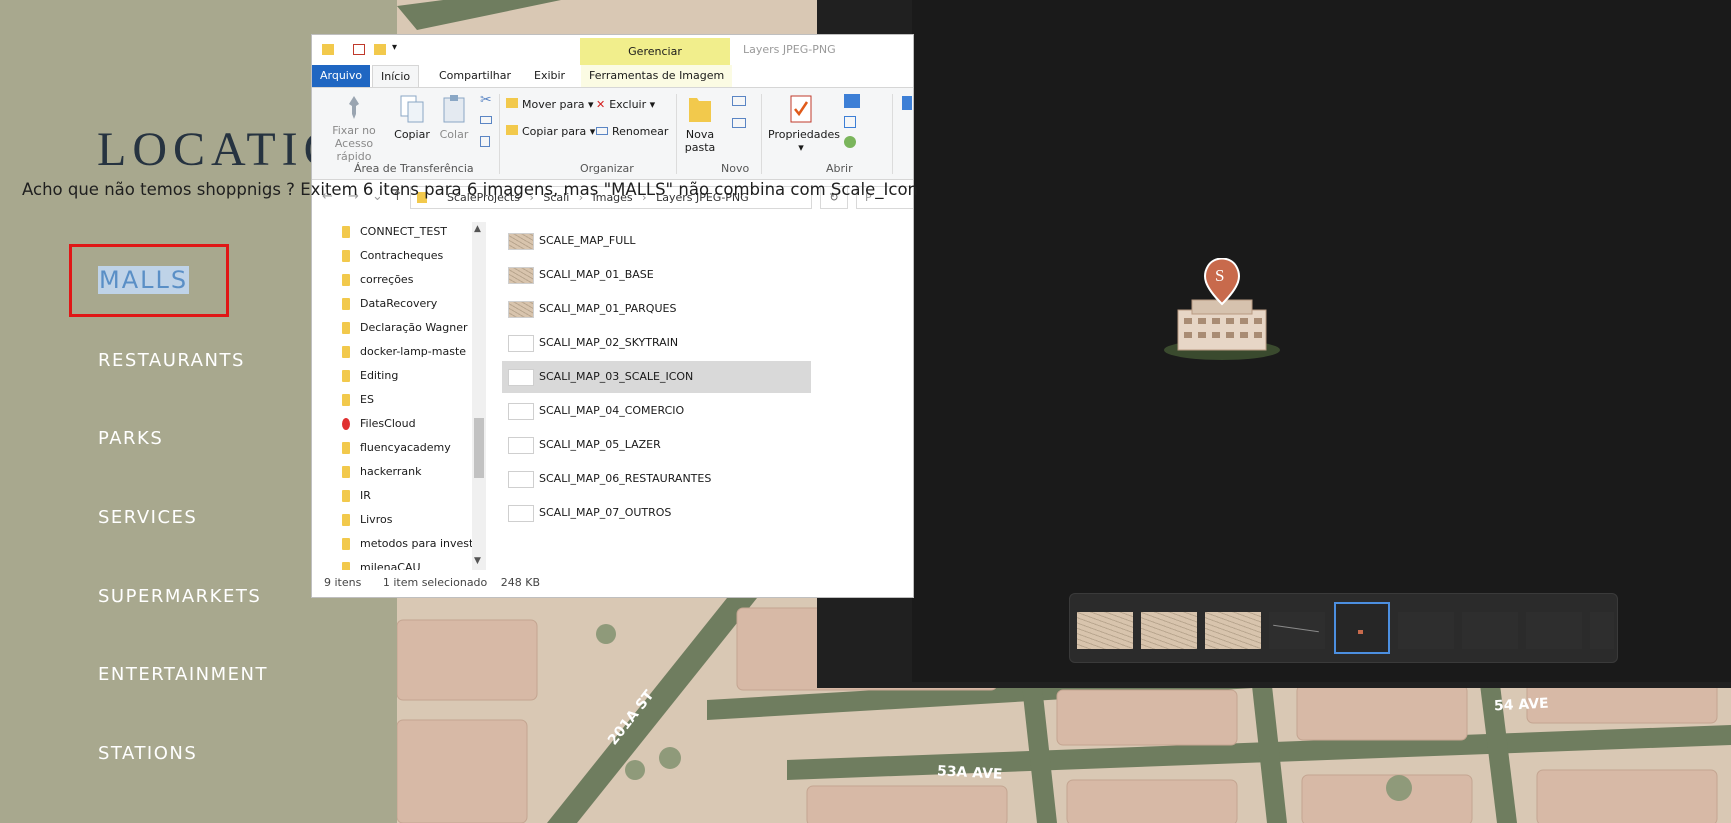 The height and width of the screenshot is (823, 1731). Describe the element at coordinates (354, 107) in the screenshot. I see `pin-icon` at that location.